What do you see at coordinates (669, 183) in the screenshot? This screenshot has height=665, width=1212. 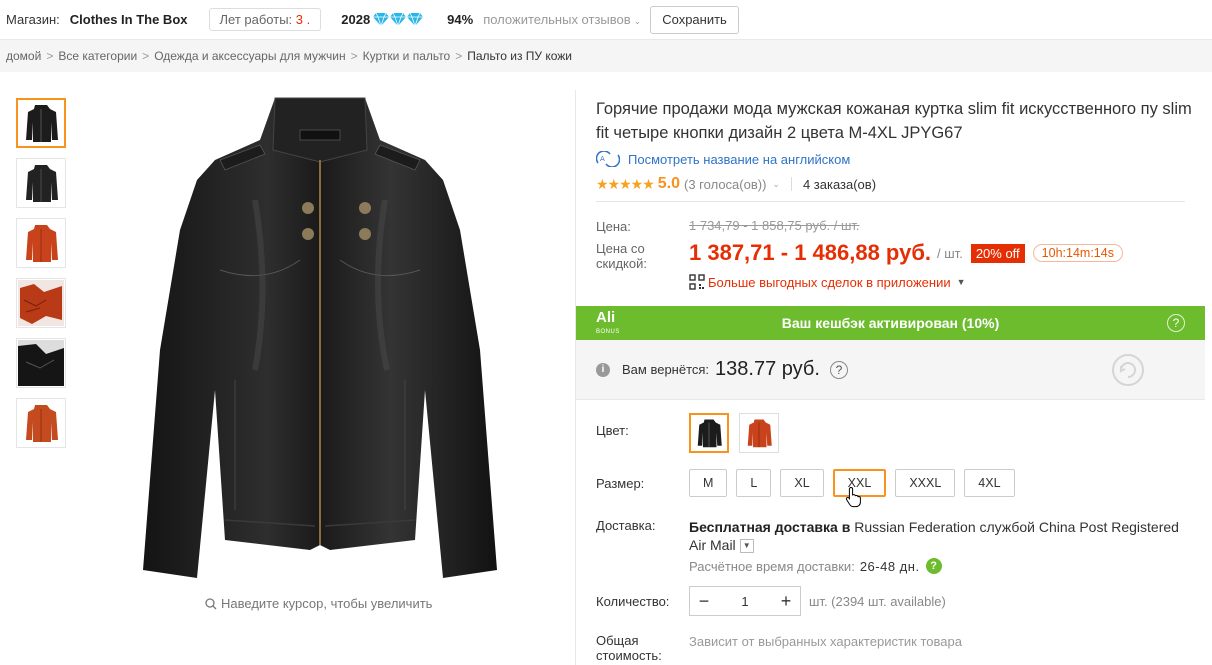 I see `rating-value: 5.0` at bounding box center [669, 183].